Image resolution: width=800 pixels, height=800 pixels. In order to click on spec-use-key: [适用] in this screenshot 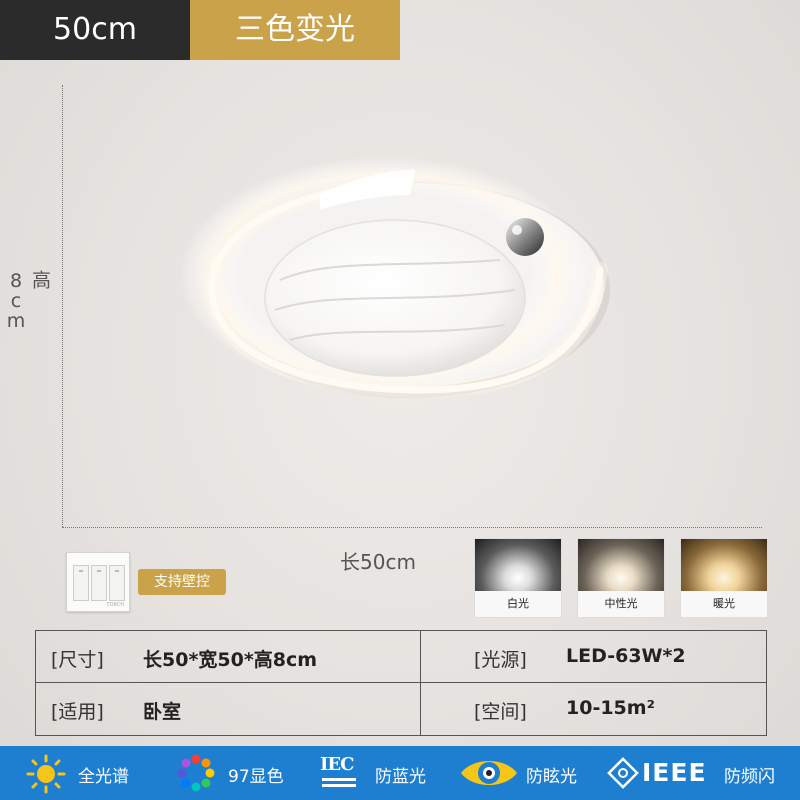, I will do `click(77, 712)`.